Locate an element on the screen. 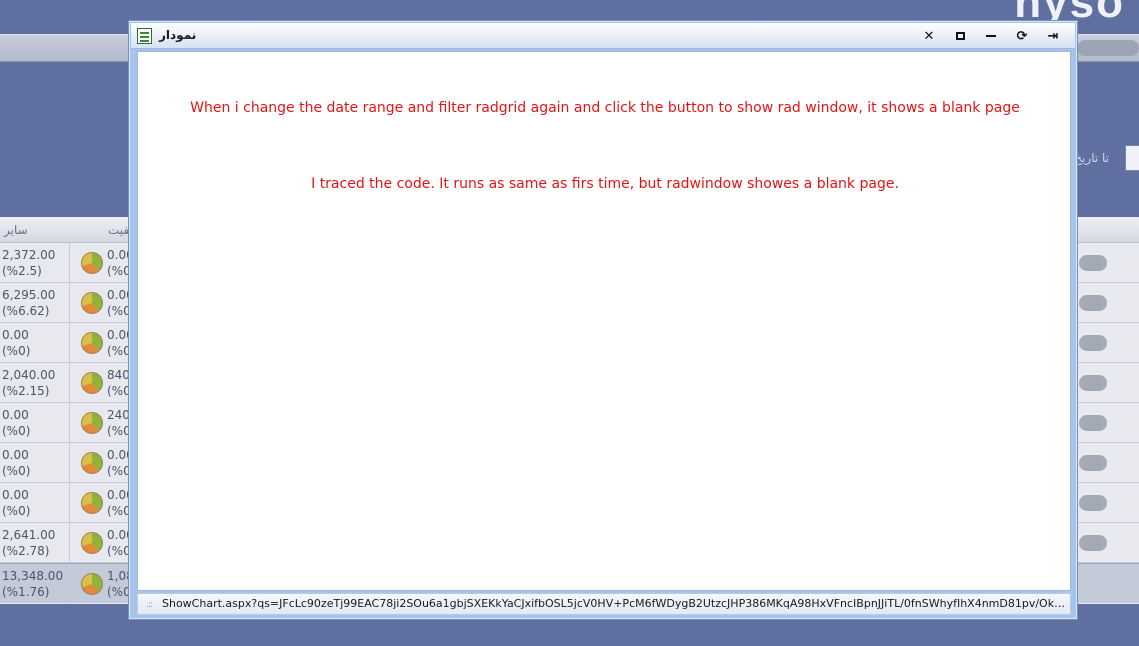 The image size is (1139, 646). window-titlebar: نمودار ✕ ⟳ ⇥ is located at coordinates (603, 36).